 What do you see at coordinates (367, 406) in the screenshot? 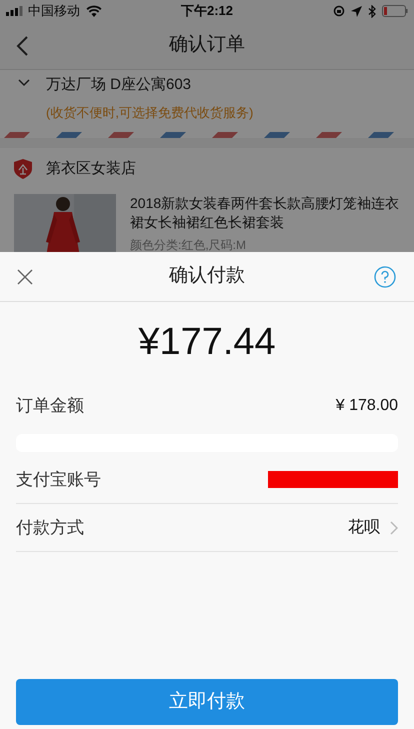
I see `row-value: ¥ 178.00` at bounding box center [367, 406].